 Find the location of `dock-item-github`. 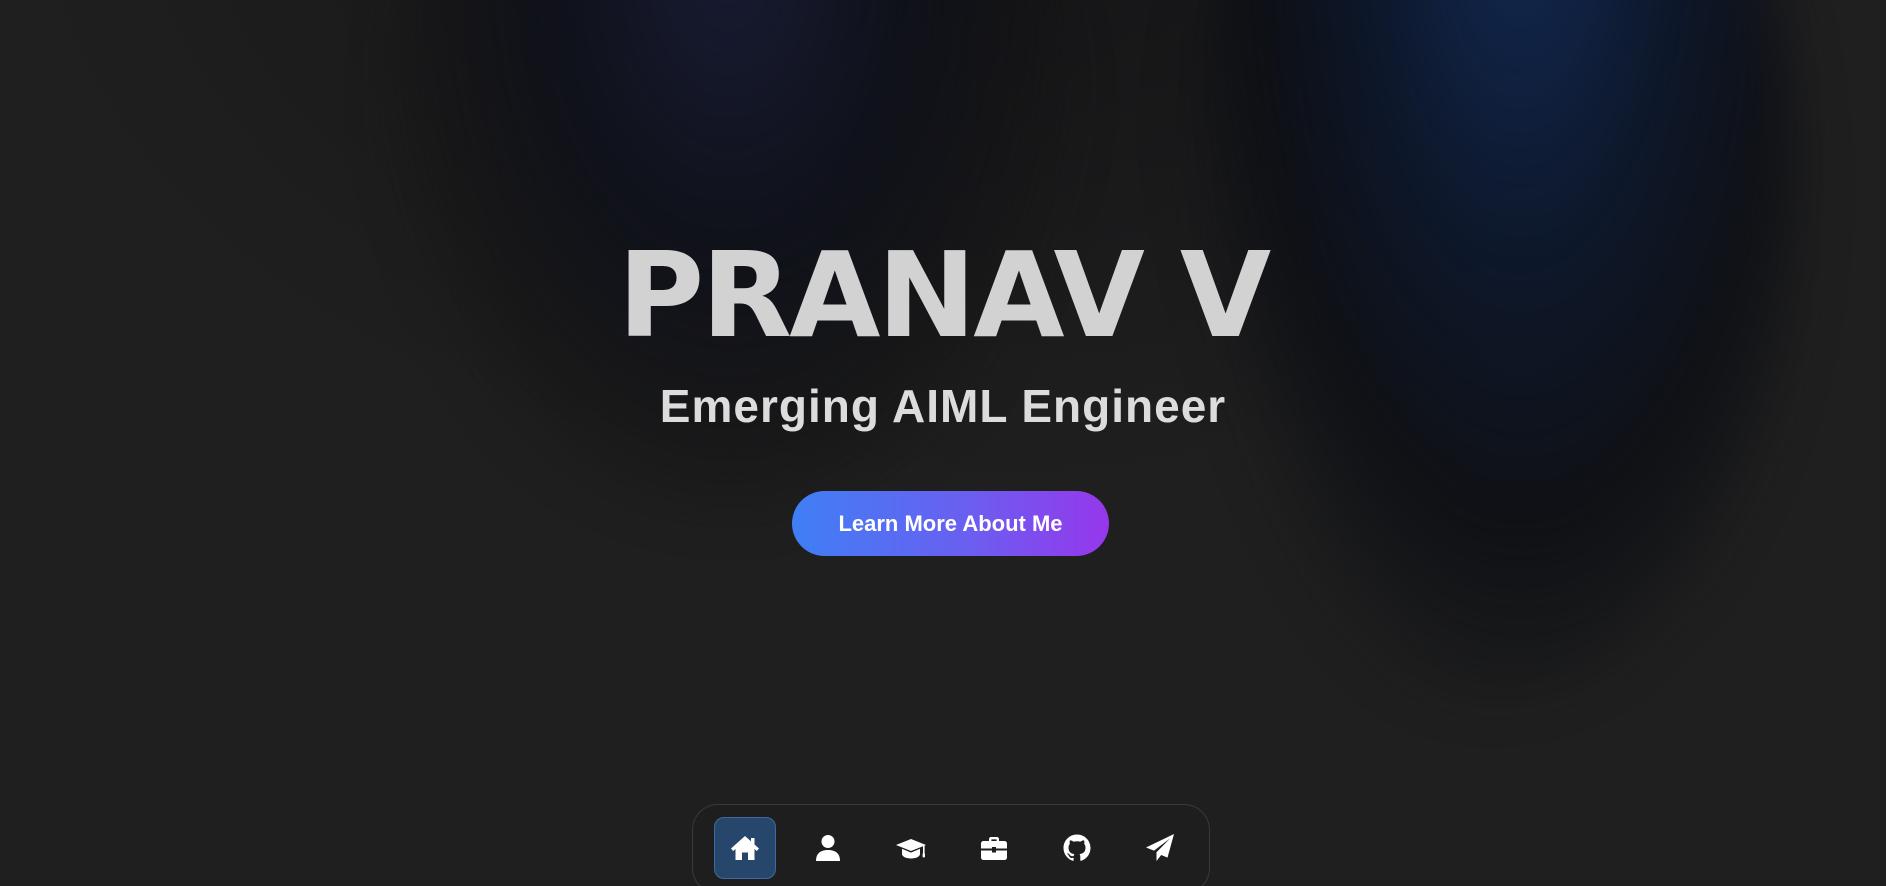

dock-item-github is located at coordinates (1077, 848).